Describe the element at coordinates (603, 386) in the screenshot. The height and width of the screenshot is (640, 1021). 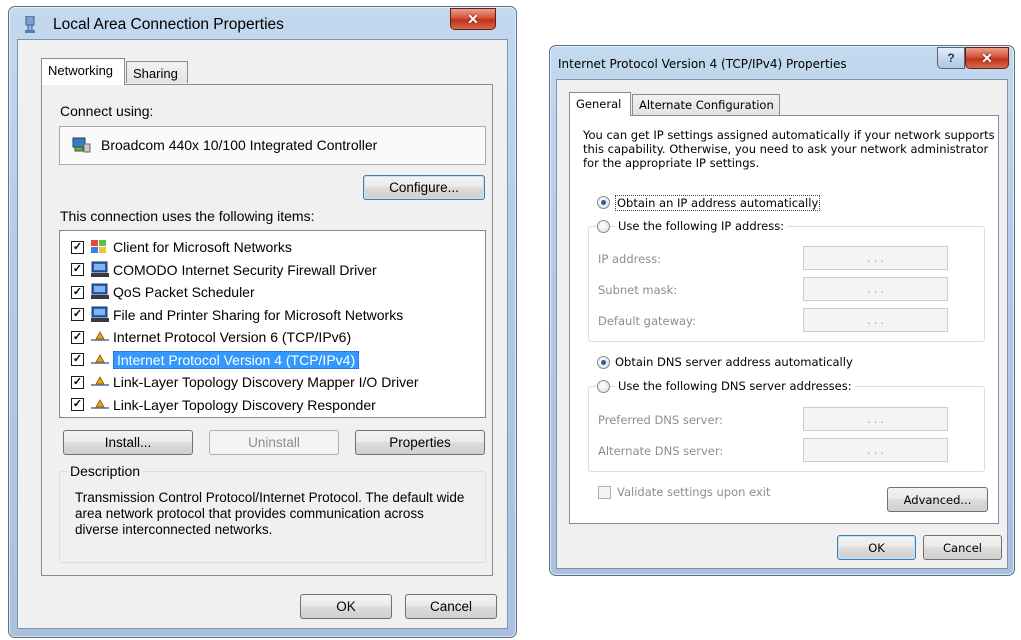
I see `use-following-dns-radio` at that location.